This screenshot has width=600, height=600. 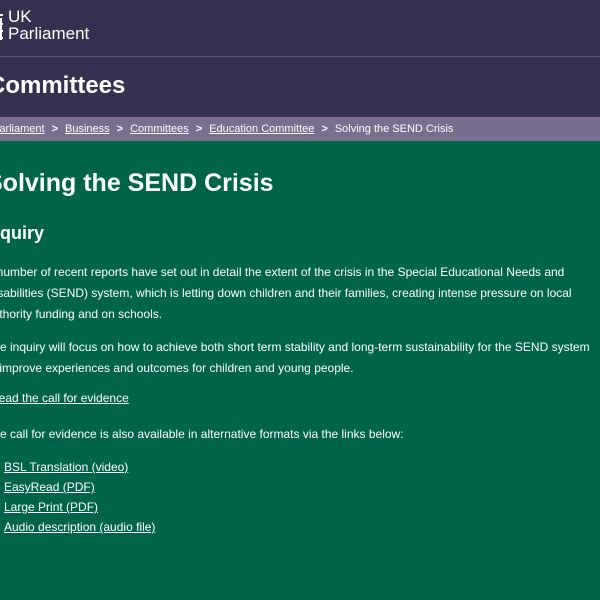 What do you see at coordinates (261, 129) in the screenshot?
I see `breadcrumb-education-committee: Education Committee` at bounding box center [261, 129].